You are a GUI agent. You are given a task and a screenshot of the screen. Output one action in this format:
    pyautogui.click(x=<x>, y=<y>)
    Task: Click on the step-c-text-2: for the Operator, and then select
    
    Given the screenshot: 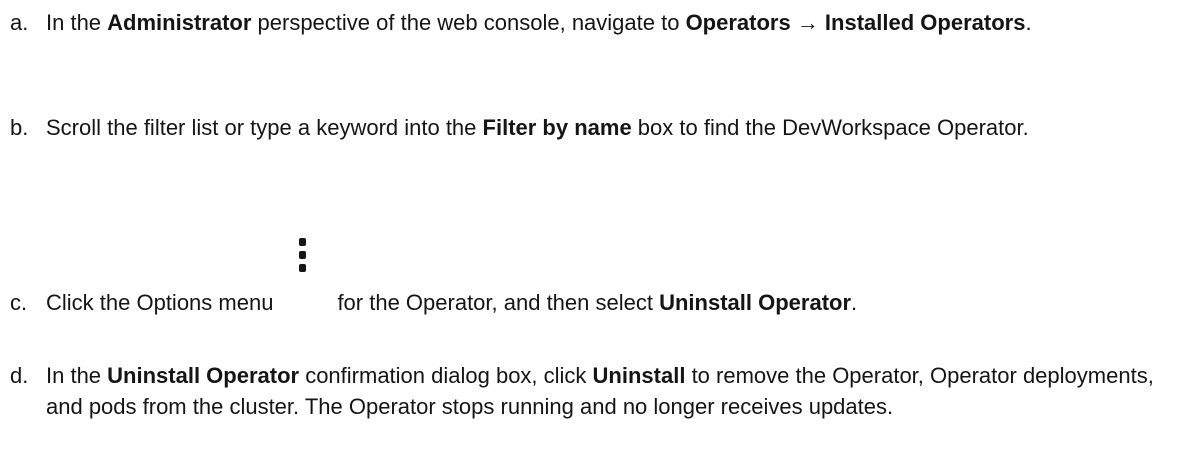 What is the action you would take?
    pyautogui.click(x=498, y=302)
    